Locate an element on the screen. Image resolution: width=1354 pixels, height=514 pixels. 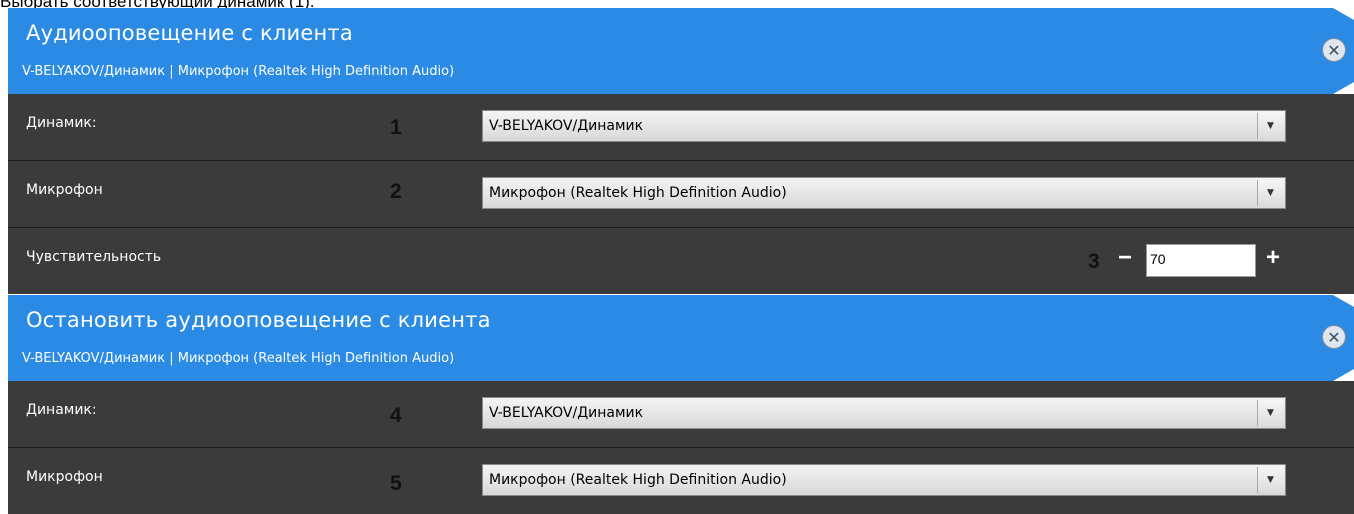
sensitivity-label: Чувствительность is located at coordinates (94, 257).